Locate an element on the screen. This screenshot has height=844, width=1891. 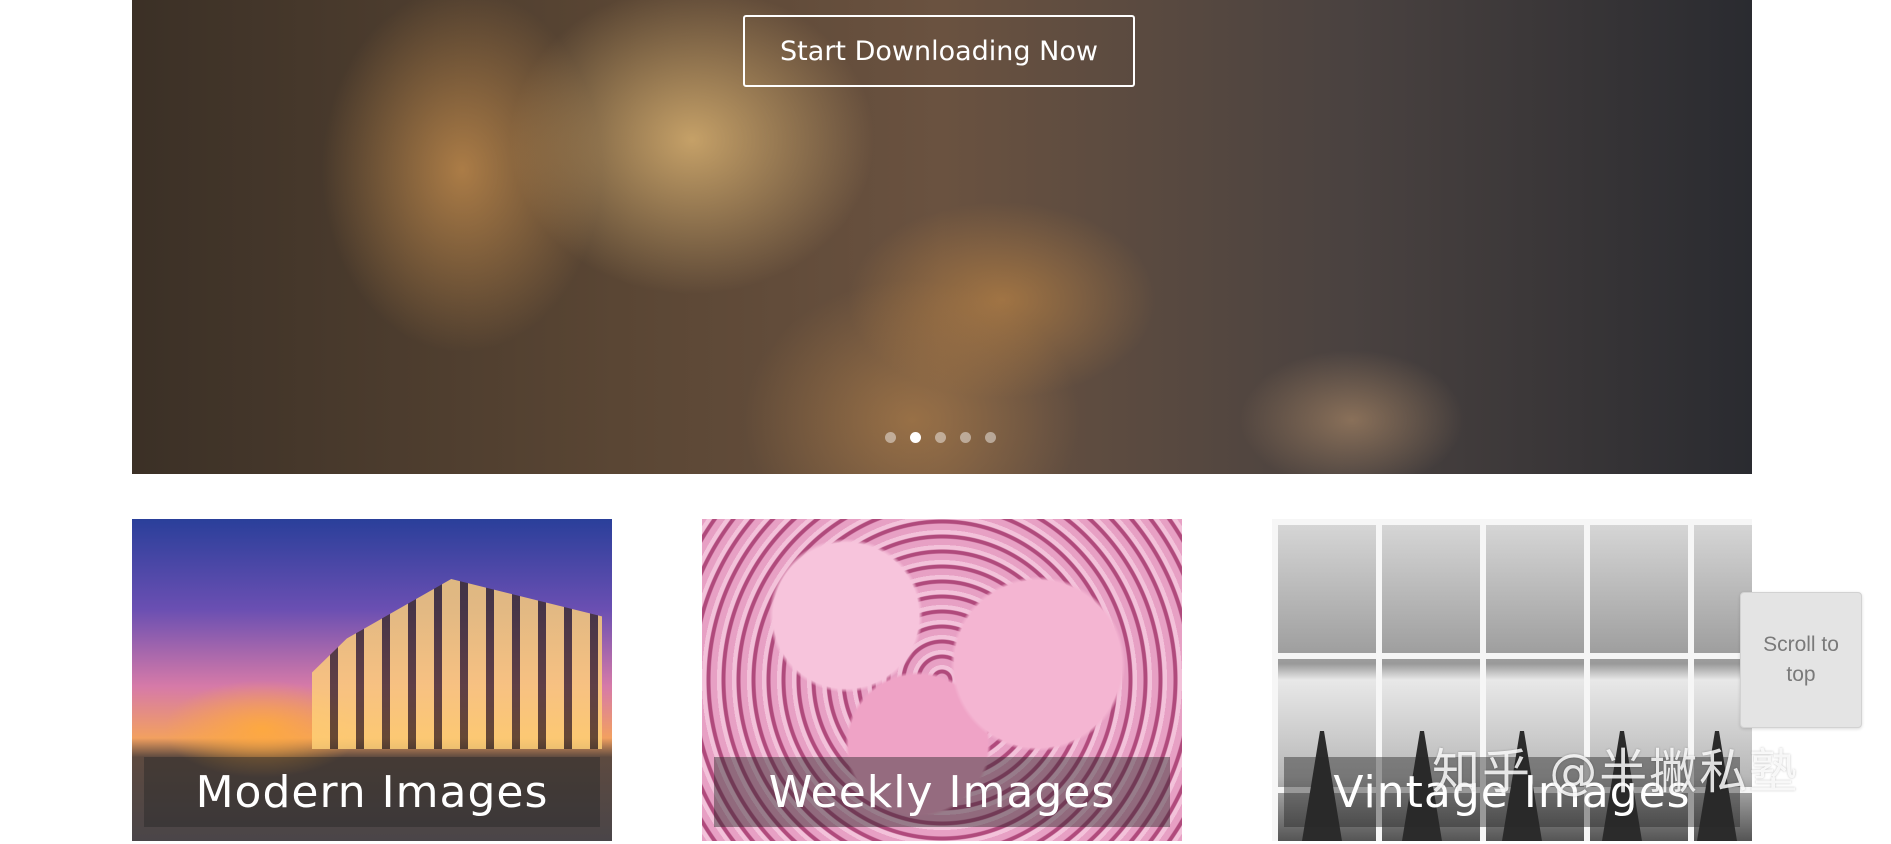
slider-dots is located at coordinates (940, 437).